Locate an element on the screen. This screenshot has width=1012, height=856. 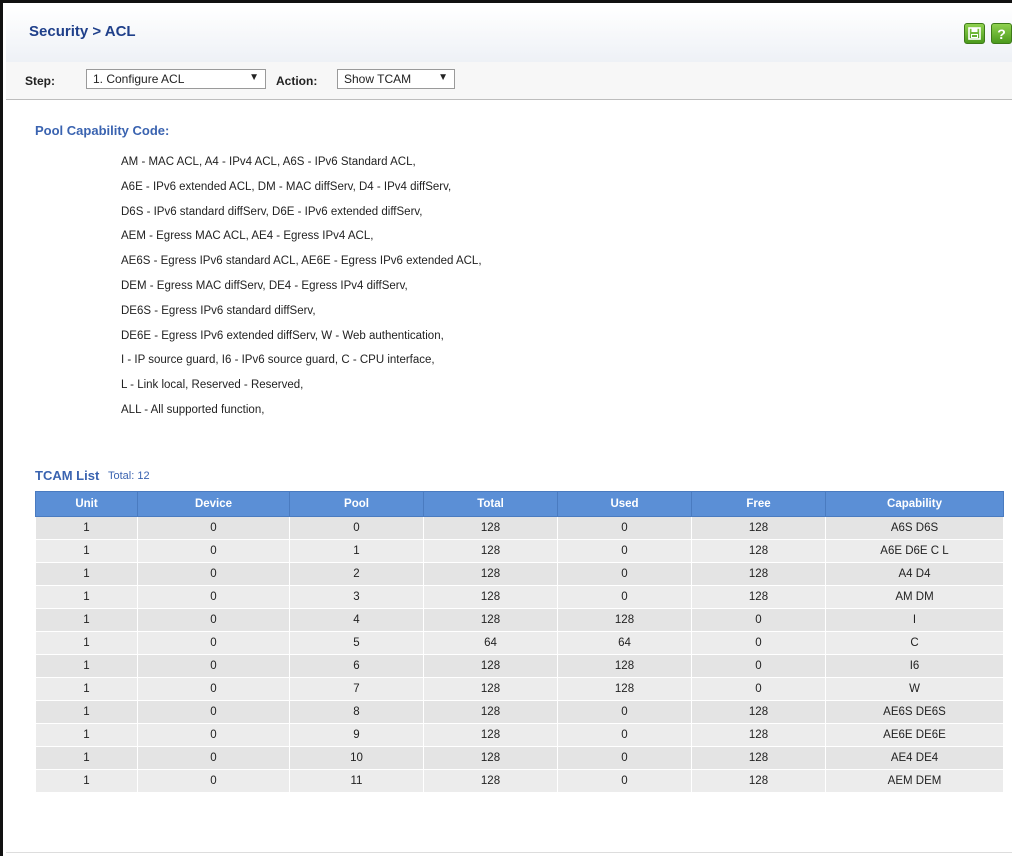
tcam-list-title: TCAM List is located at coordinates (67, 475).